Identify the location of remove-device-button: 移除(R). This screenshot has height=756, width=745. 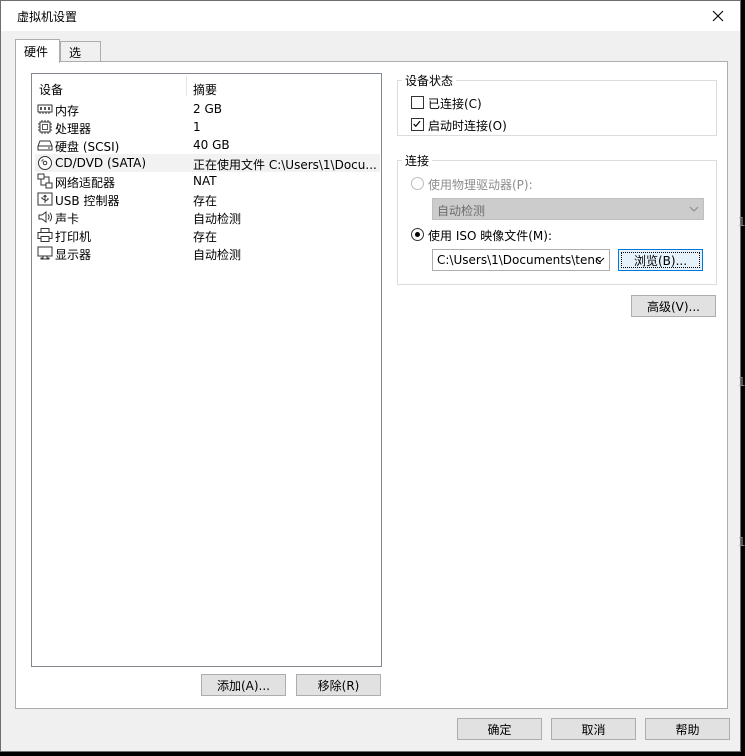
(338, 685).